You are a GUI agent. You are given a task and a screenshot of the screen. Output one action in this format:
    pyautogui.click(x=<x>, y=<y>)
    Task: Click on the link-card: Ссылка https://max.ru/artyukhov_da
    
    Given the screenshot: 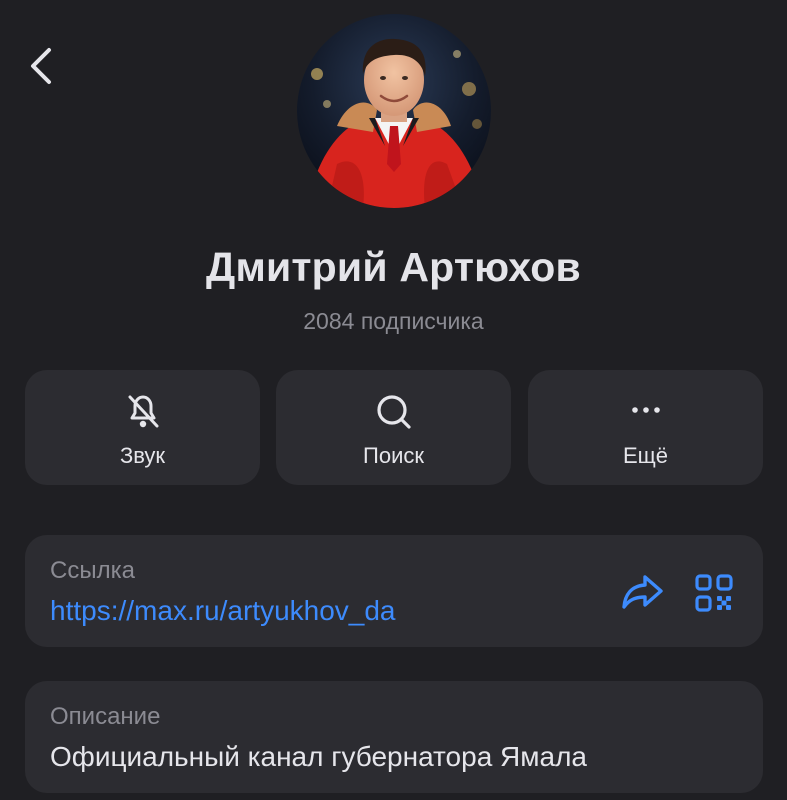 What is the action you would take?
    pyautogui.click(x=394, y=591)
    